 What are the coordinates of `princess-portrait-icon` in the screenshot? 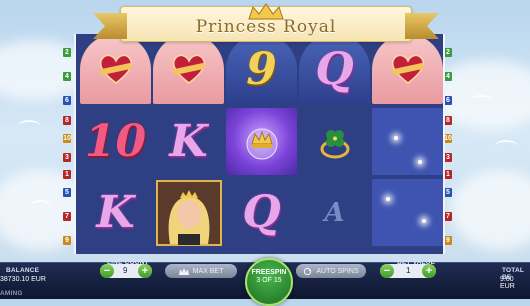 It's located at (188, 212).